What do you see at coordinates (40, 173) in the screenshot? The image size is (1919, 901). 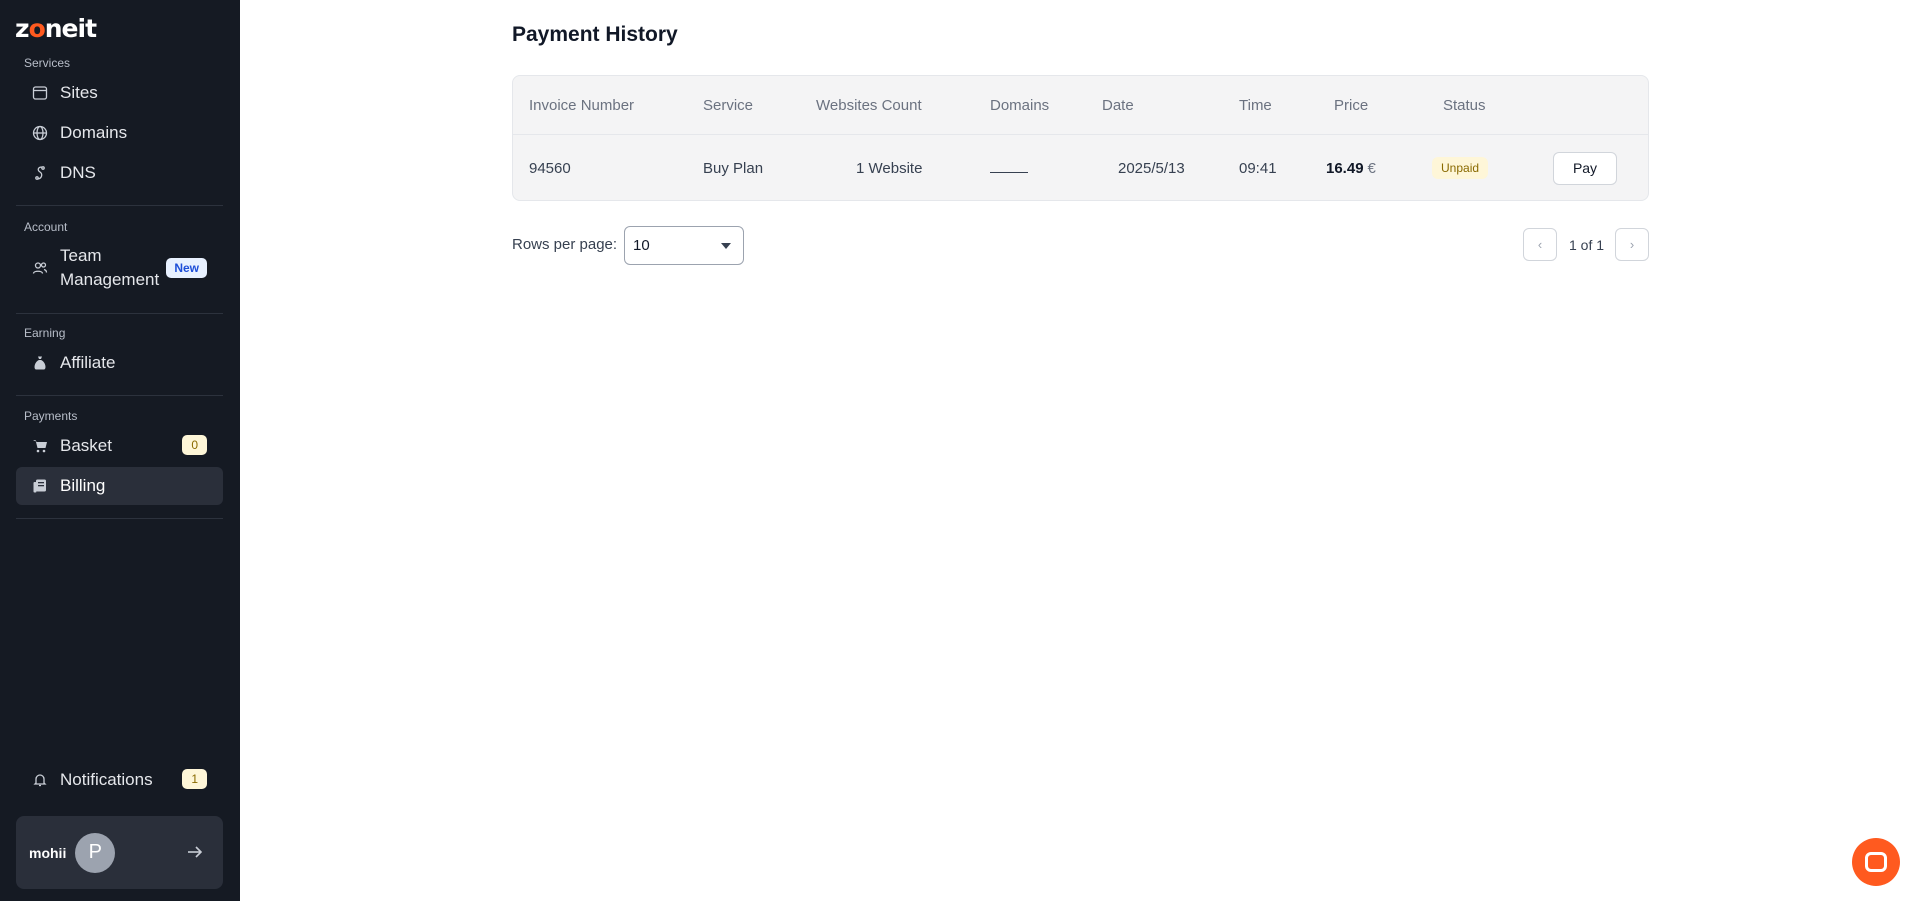 I see `dns-icon` at bounding box center [40, 173].